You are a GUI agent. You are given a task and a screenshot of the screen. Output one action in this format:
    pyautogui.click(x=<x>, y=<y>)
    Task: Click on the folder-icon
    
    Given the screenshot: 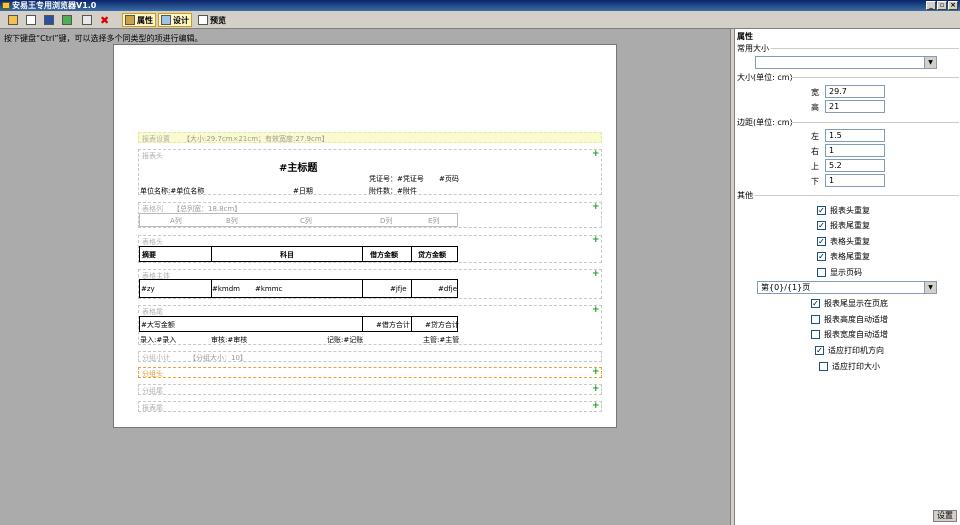 What is the action you would take?
    pyautogui.click(x=13, y=20)
    